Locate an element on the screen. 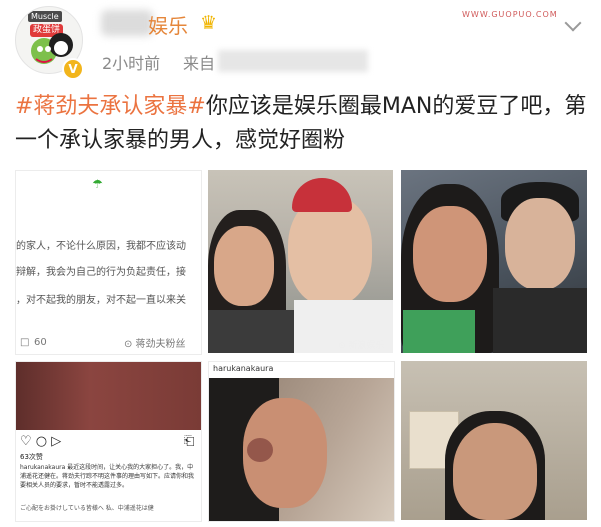 Image resolution: width=601 pixels, height=527 pixels. username: 娱乐 is located at coordinates (168, 24).